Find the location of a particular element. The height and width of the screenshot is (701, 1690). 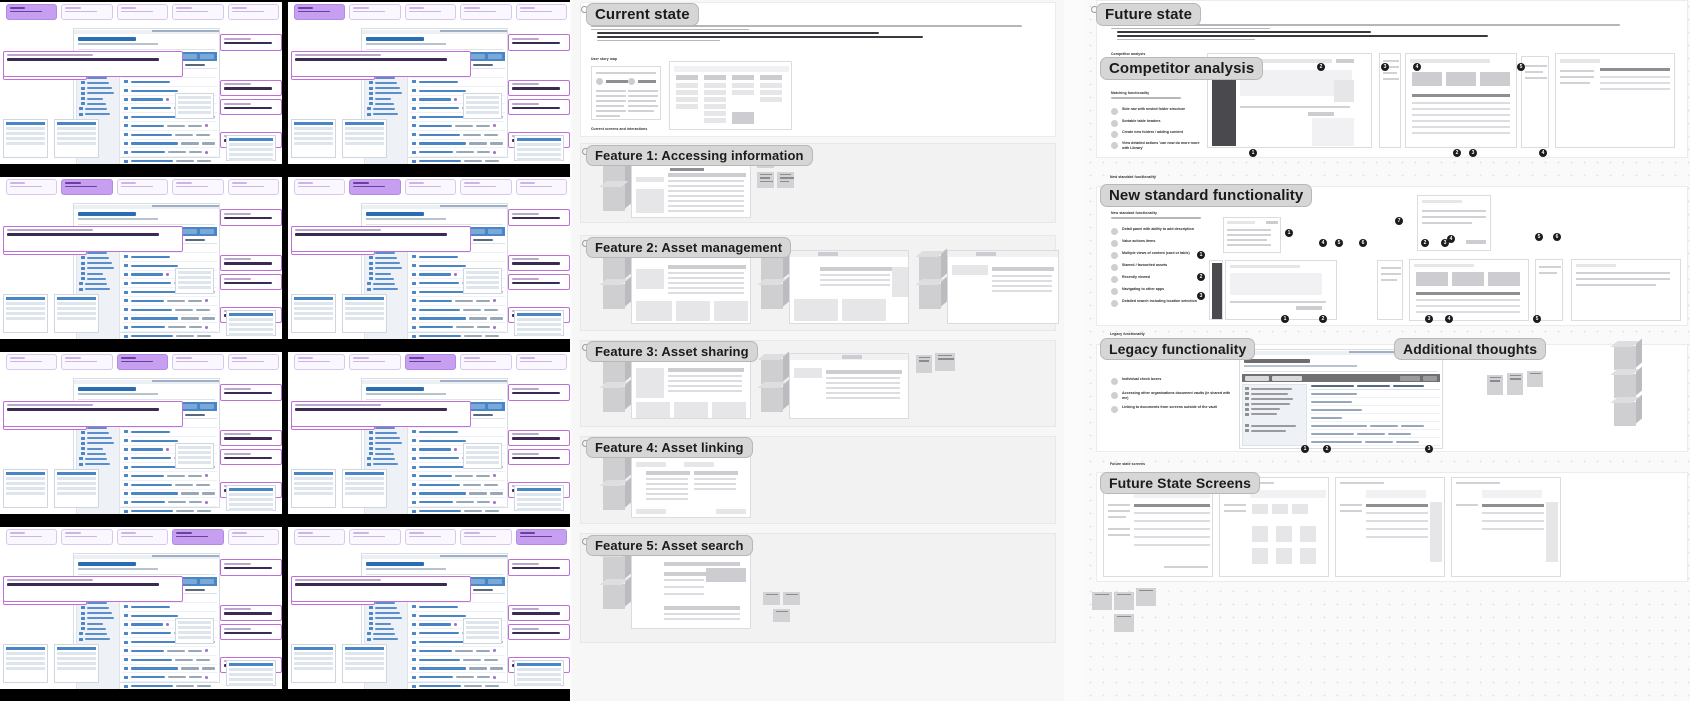

feature-4-label: Feature 4: Asset linking is located at coordinates (669, 447).